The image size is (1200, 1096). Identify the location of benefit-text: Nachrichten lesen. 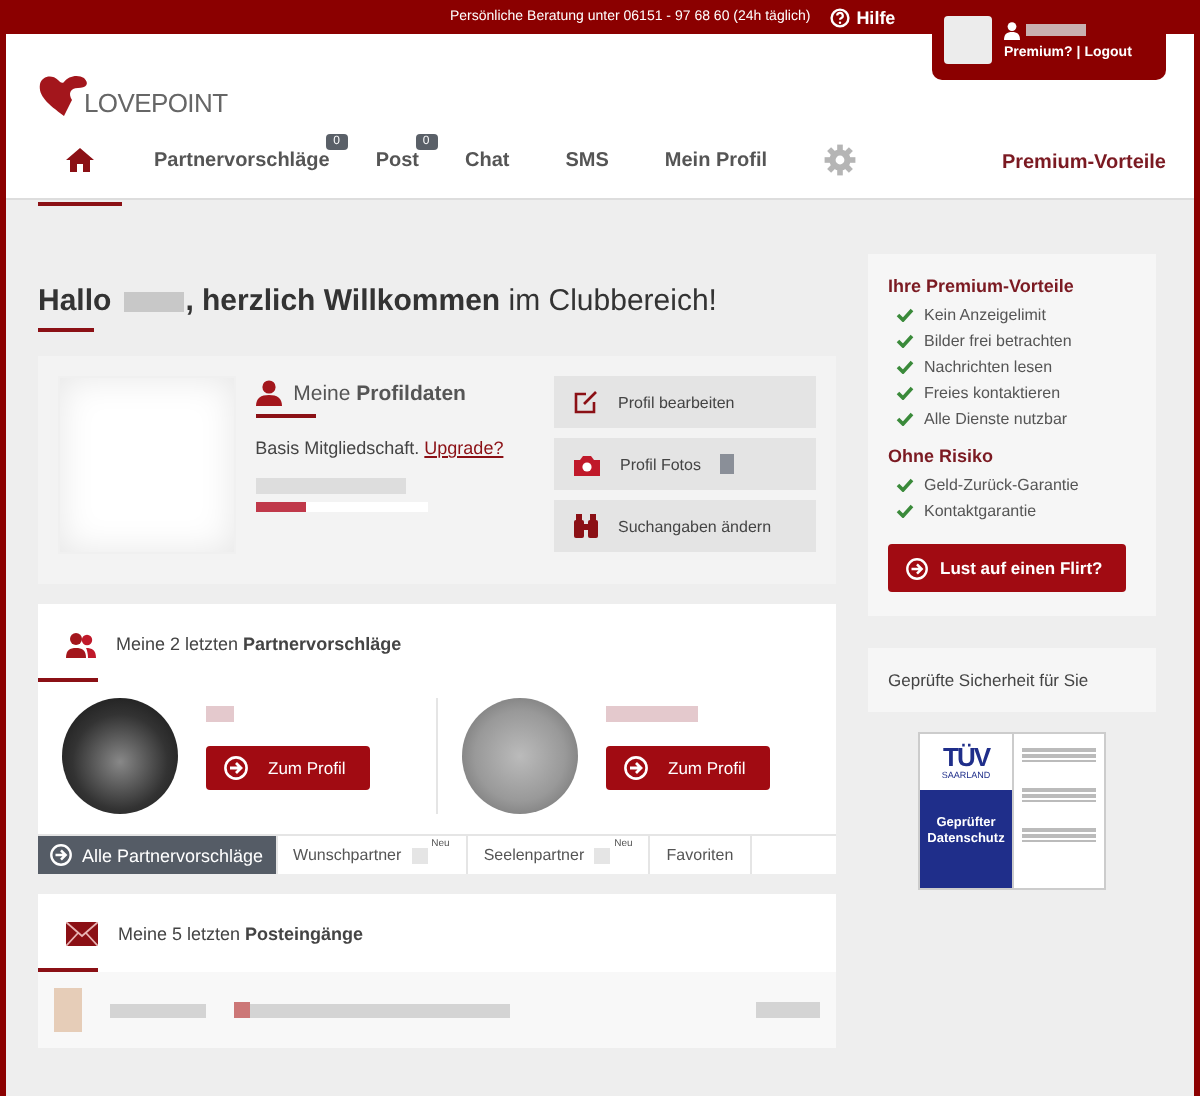
(988, 367).